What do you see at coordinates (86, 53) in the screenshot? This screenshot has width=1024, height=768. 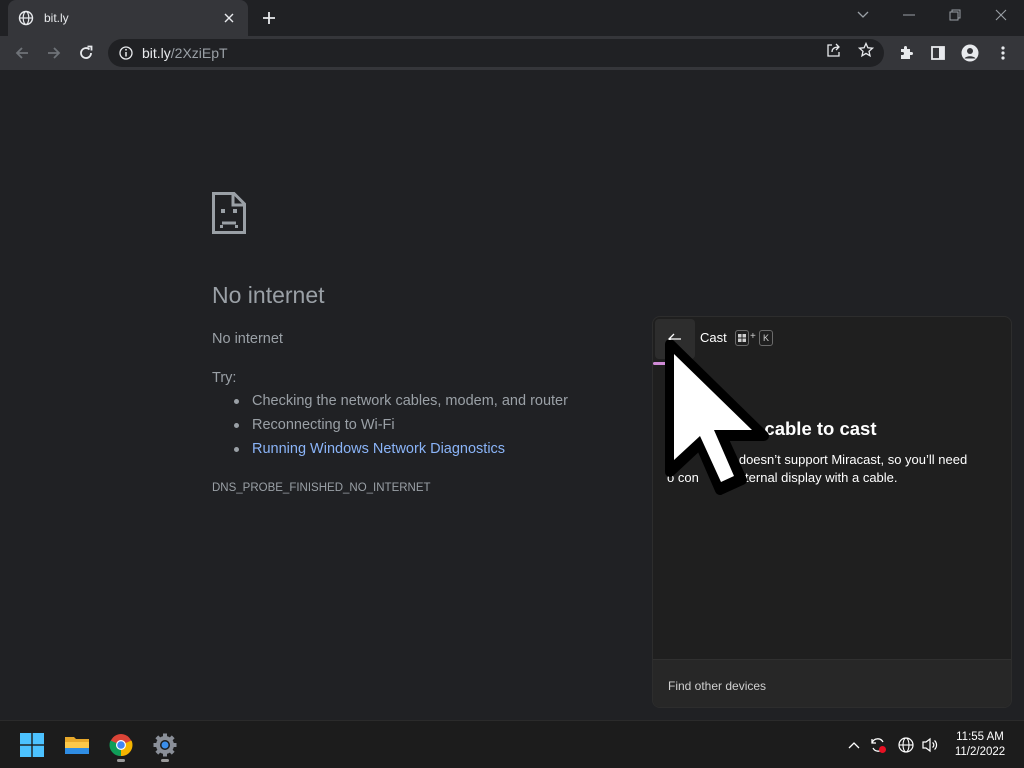 I see `reload-icon` at bounding box center [86, 53].